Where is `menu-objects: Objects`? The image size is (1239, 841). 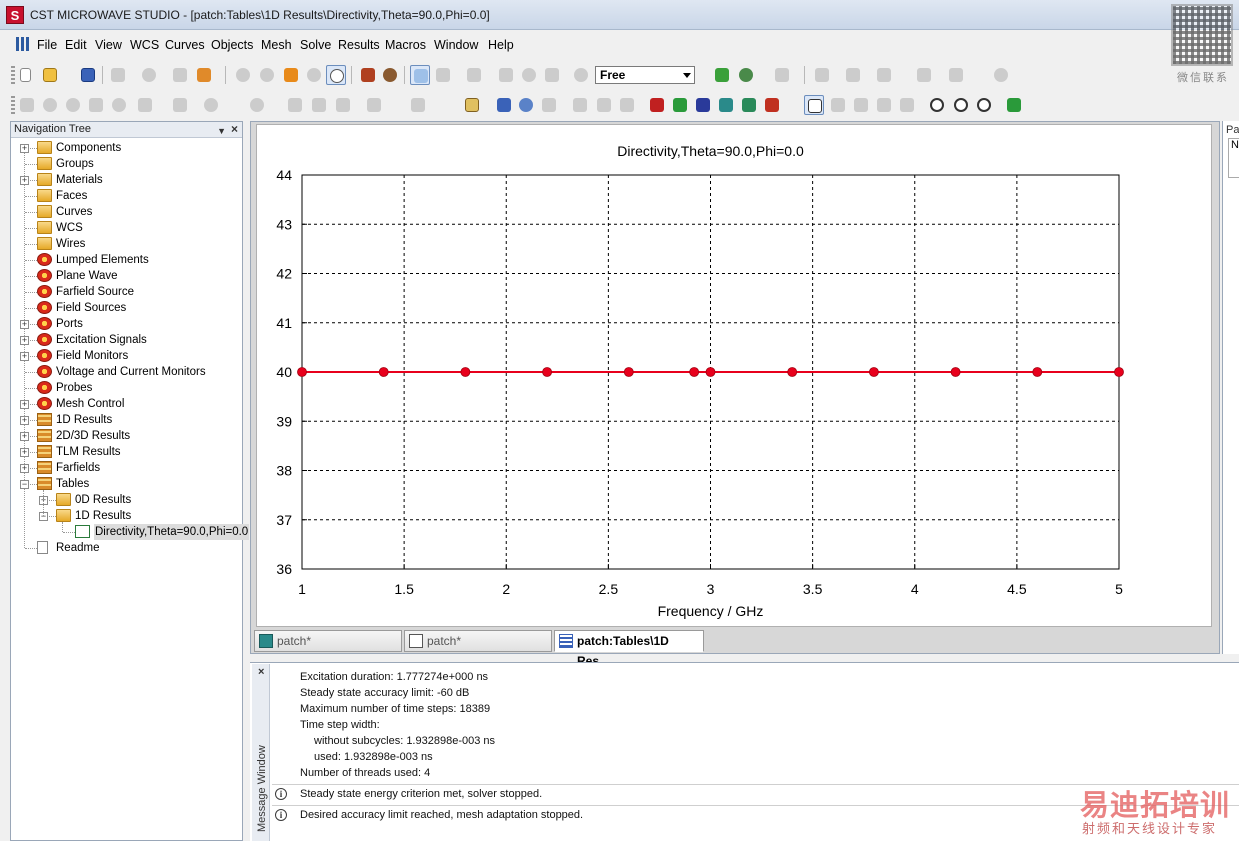
menu-objects: Objects is located at coordinates (232, 45).